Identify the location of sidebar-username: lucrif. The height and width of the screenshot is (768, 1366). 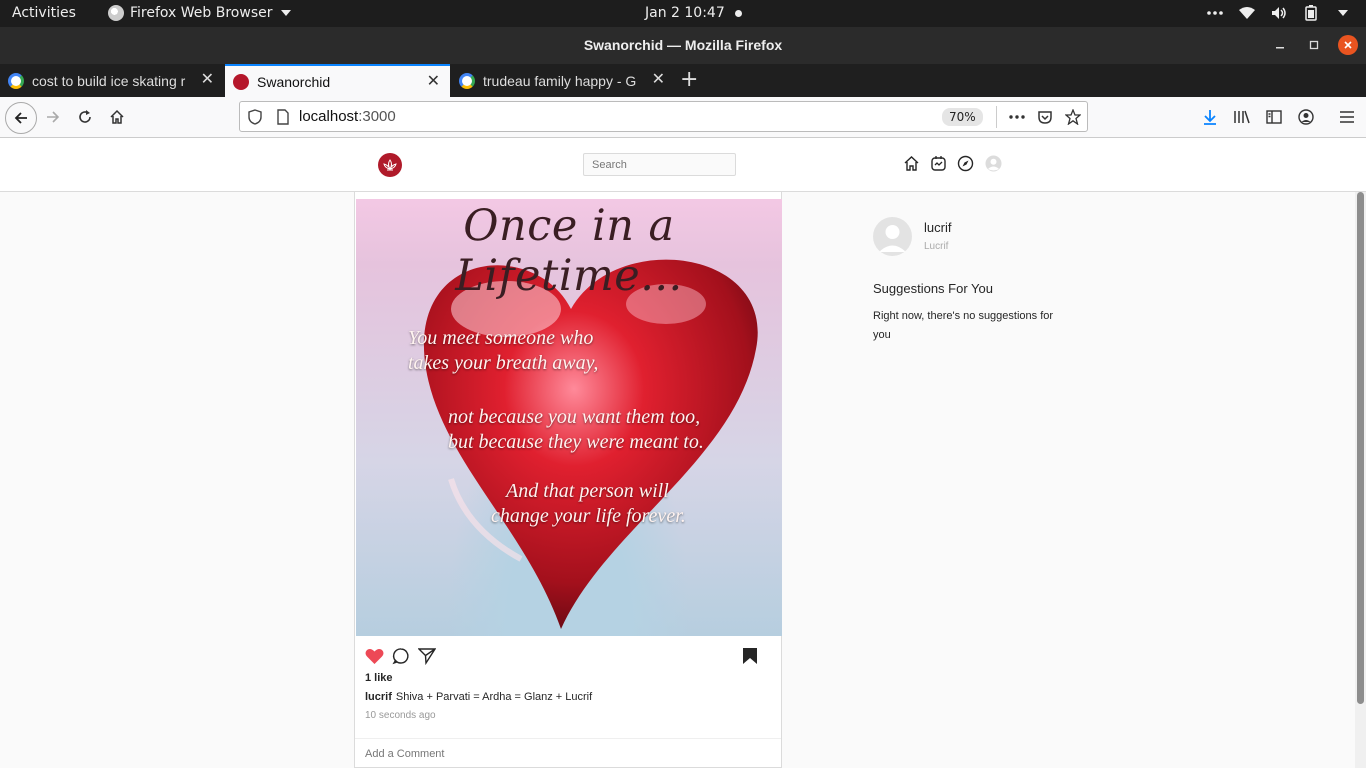
(937, 227).